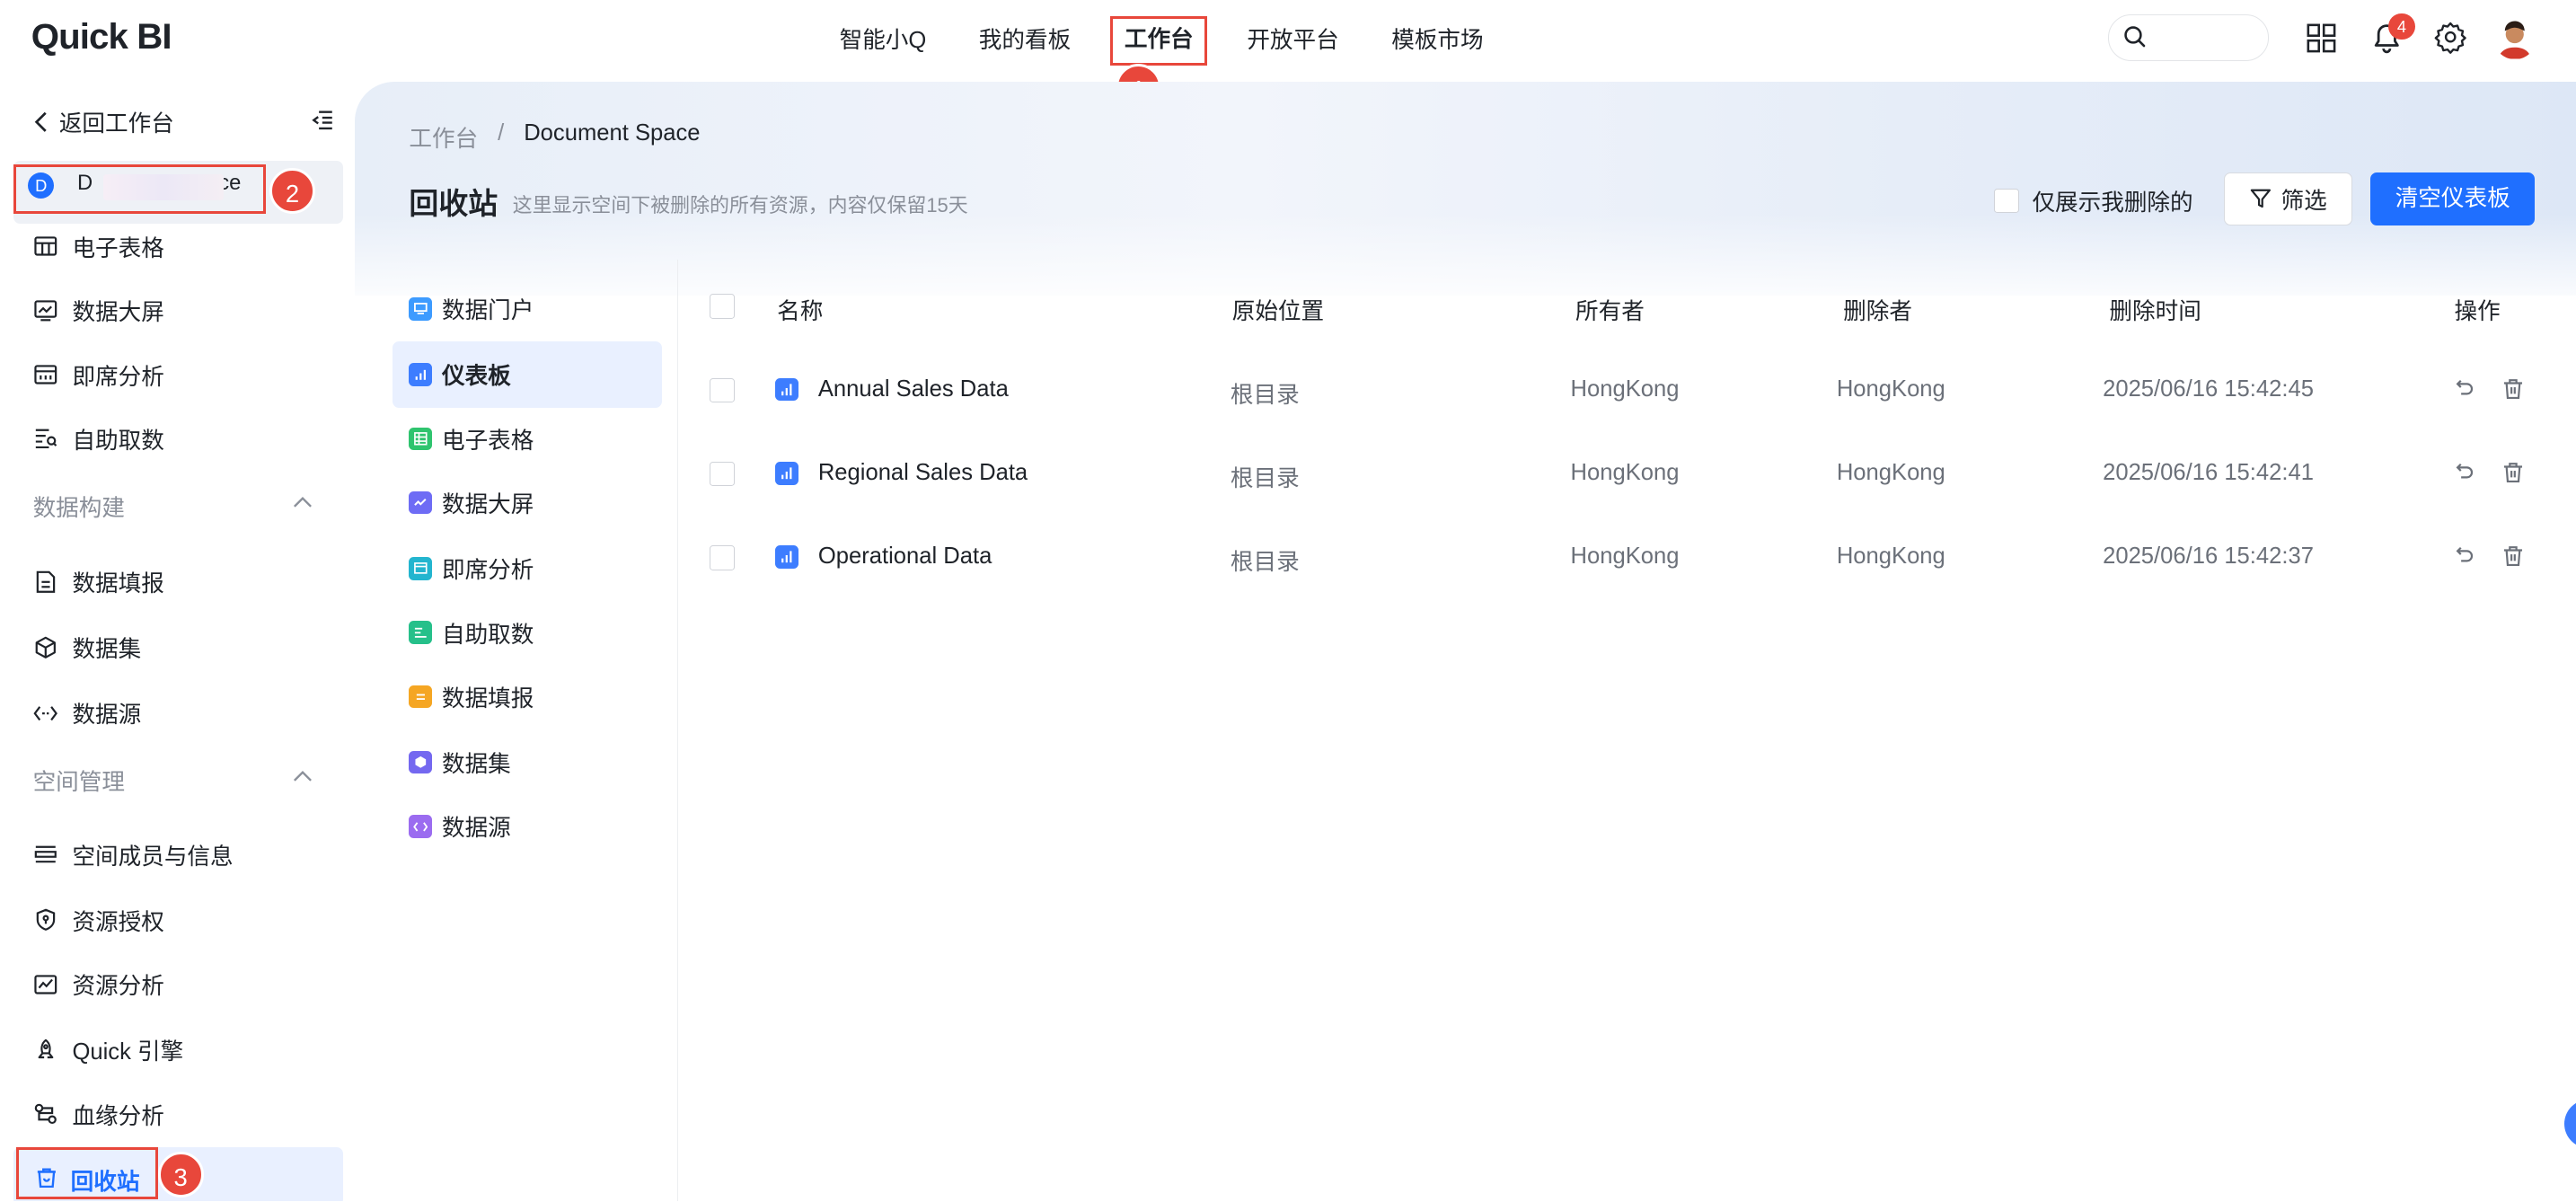 This screenshot has width=2576, height=1202. Describe the element at coordinates (98, 920) in the screenshot. I see `sidebar-item-resource-auth: 资源授权` at that location.